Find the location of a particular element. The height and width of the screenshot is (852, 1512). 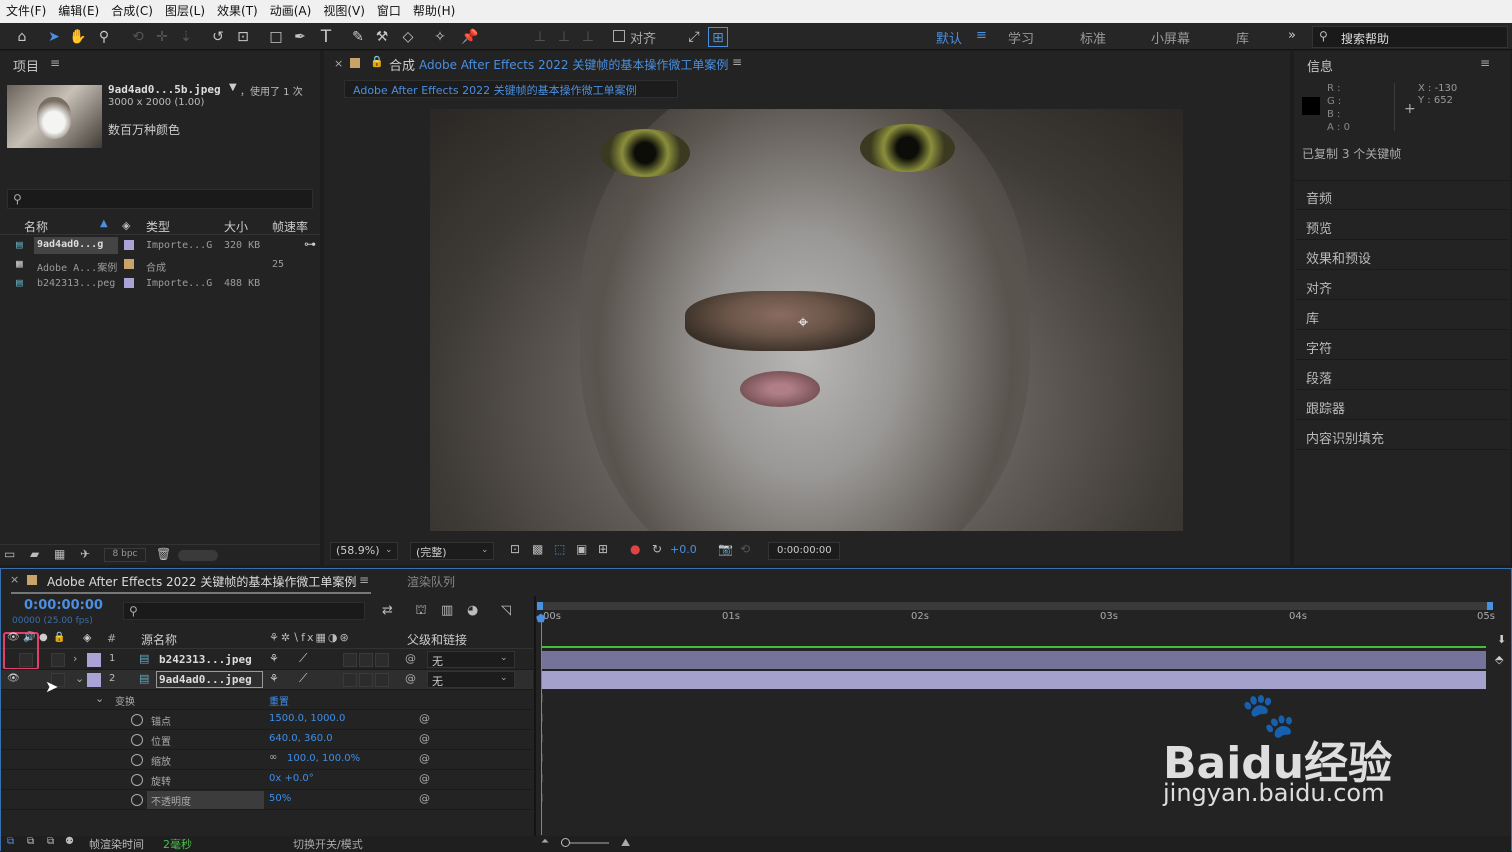

menu-file: 文件(F) is located at coordinates (26, 11).